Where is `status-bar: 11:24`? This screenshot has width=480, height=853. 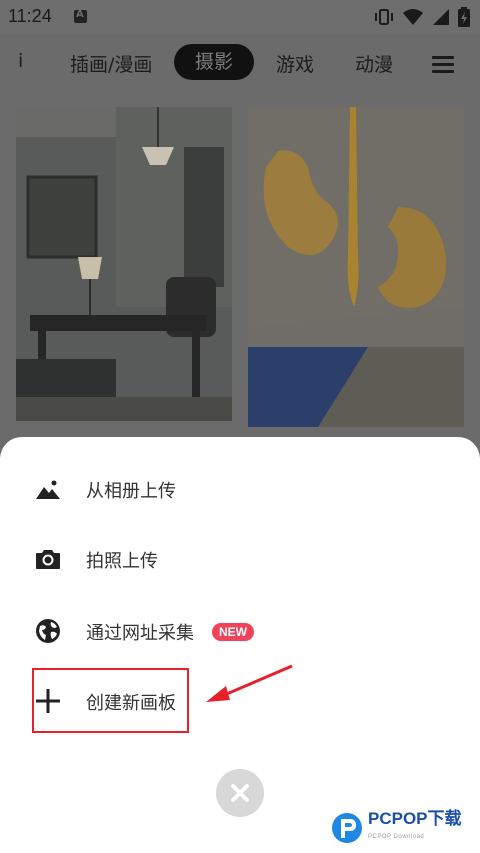
status-bar: 11:24 is located at coordinates (240, 17).